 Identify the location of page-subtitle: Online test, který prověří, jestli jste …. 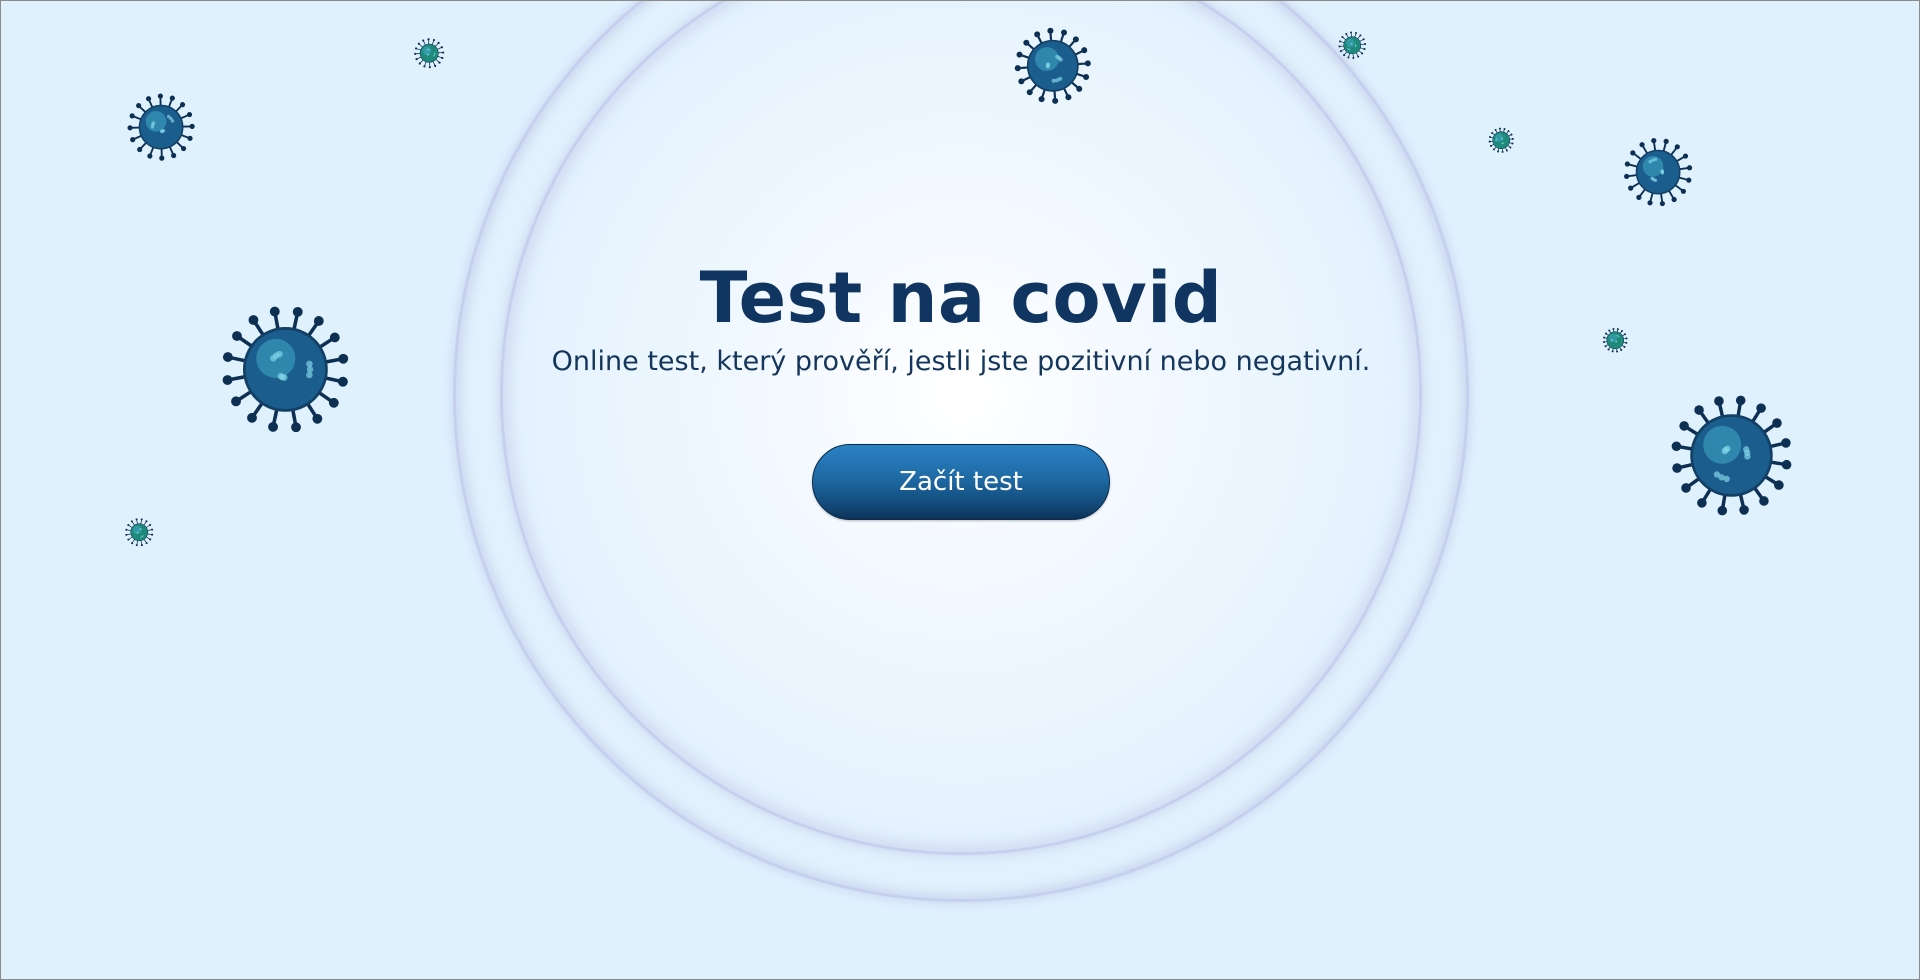
(961, 361).